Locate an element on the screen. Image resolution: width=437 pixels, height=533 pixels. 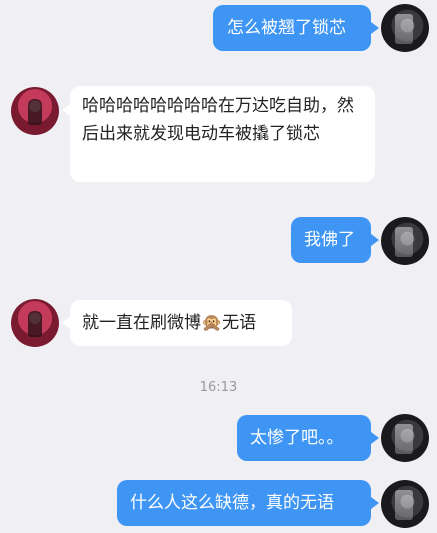
message-text: 太惨了吧。。 is located at coordinates (297, 438).